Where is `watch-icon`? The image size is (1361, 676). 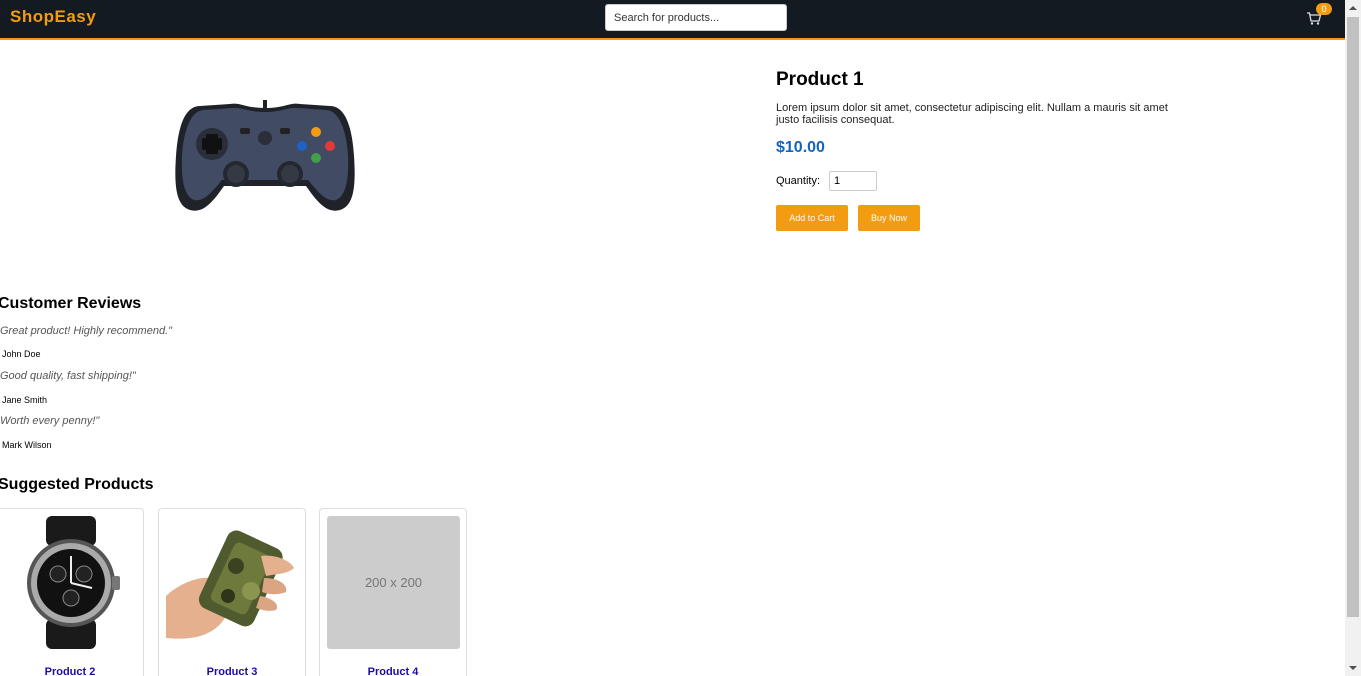 watch-icon is located at coordinates (73, 582).